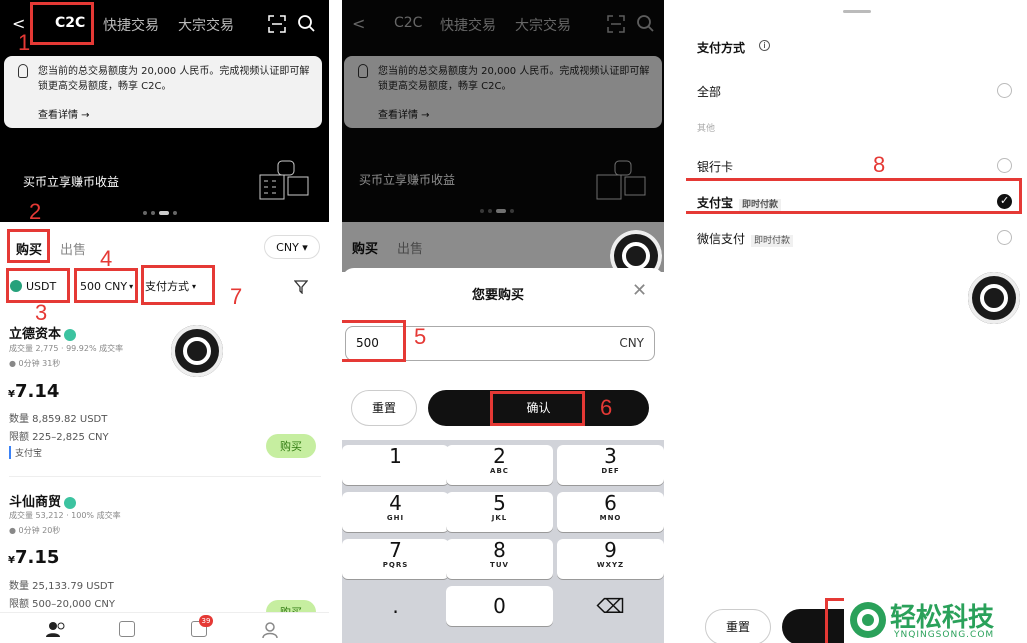  I want to click on merchant-quantity: 数量 25,133.79 USDT, so click(61, 586).